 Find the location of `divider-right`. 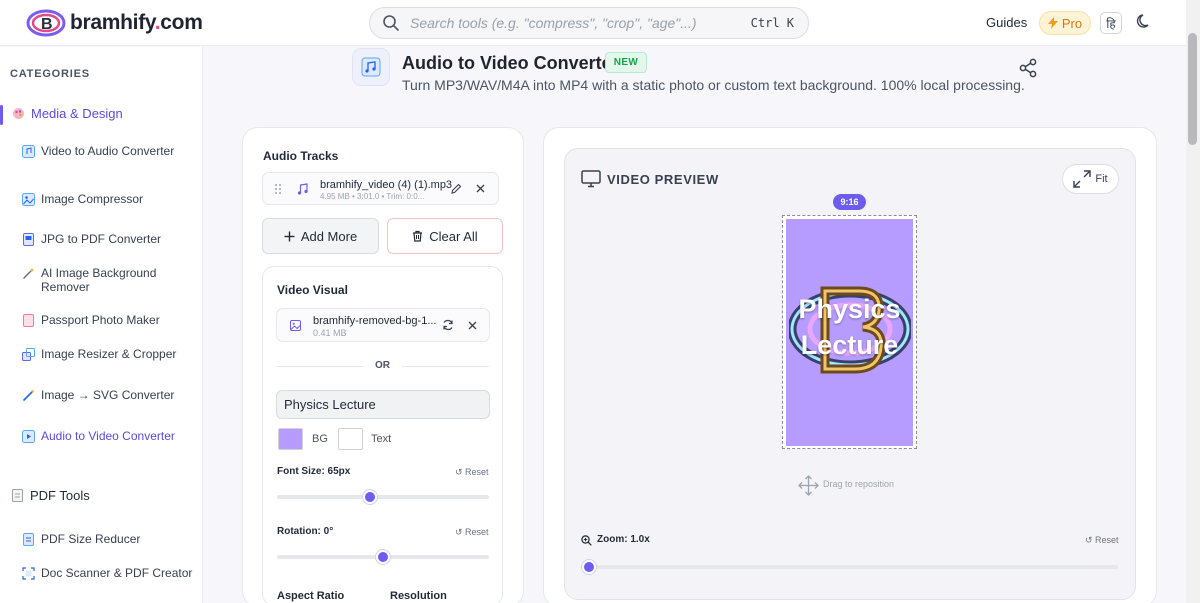

divider-right is located at coordinates (445, 366).